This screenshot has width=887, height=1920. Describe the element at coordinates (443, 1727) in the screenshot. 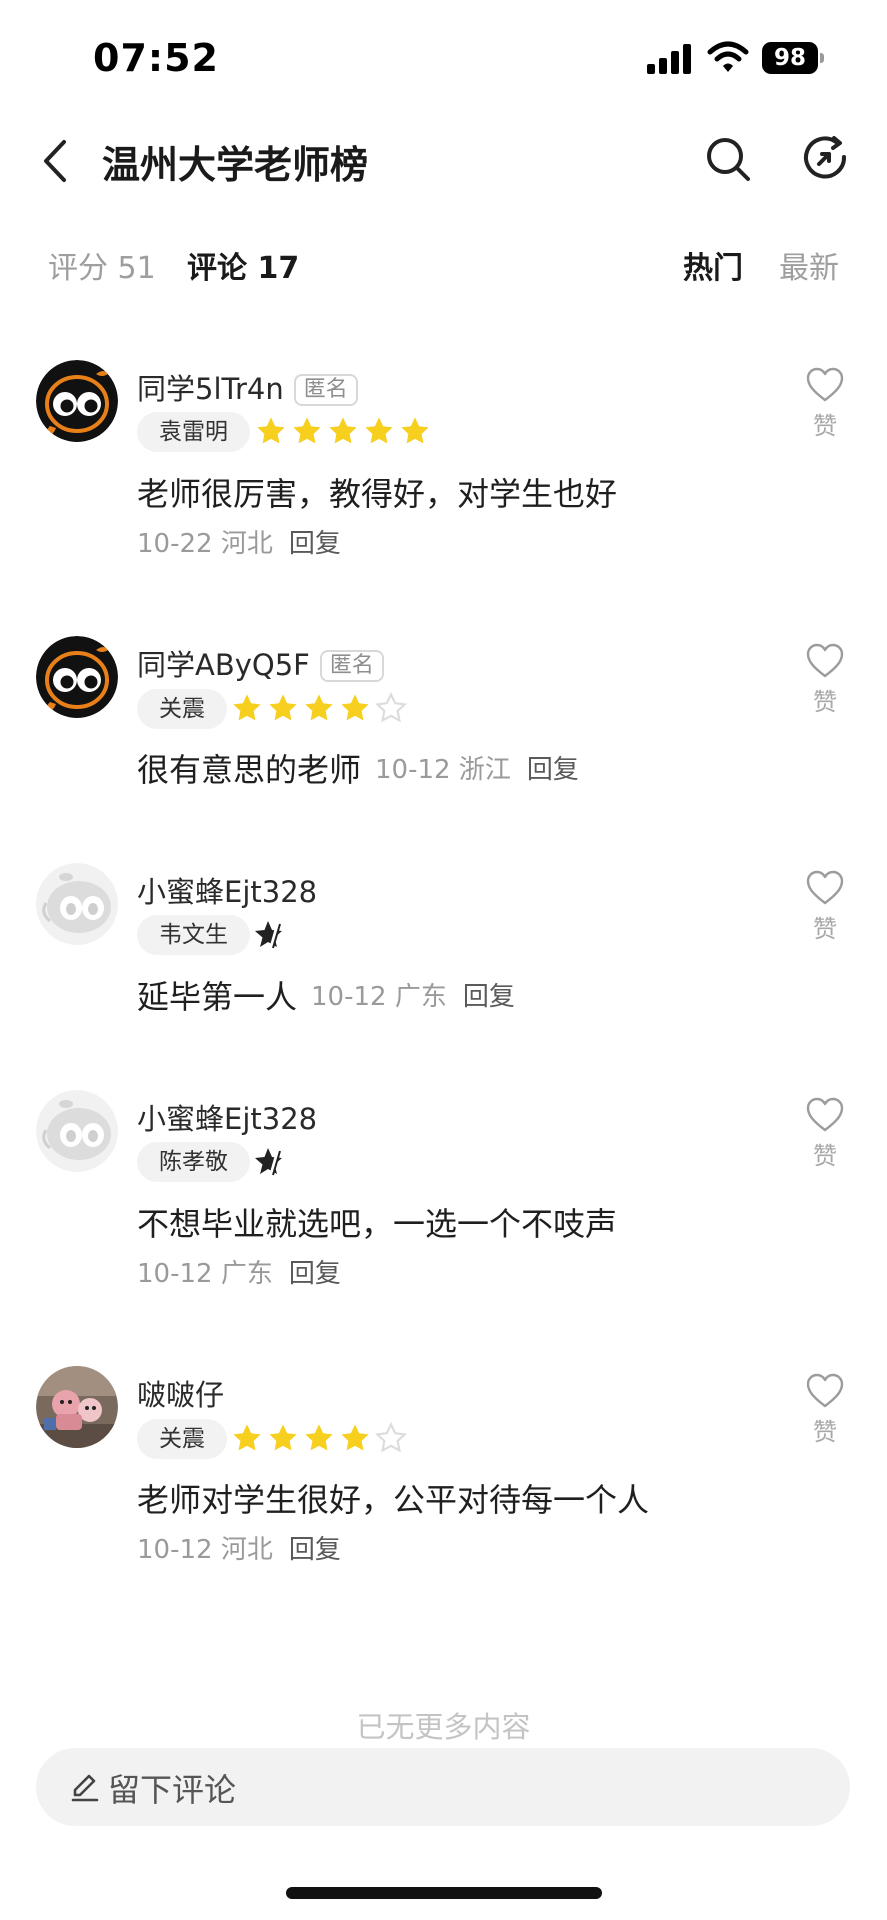

I see `end-of-list-text: 已无更多内容` at that location.